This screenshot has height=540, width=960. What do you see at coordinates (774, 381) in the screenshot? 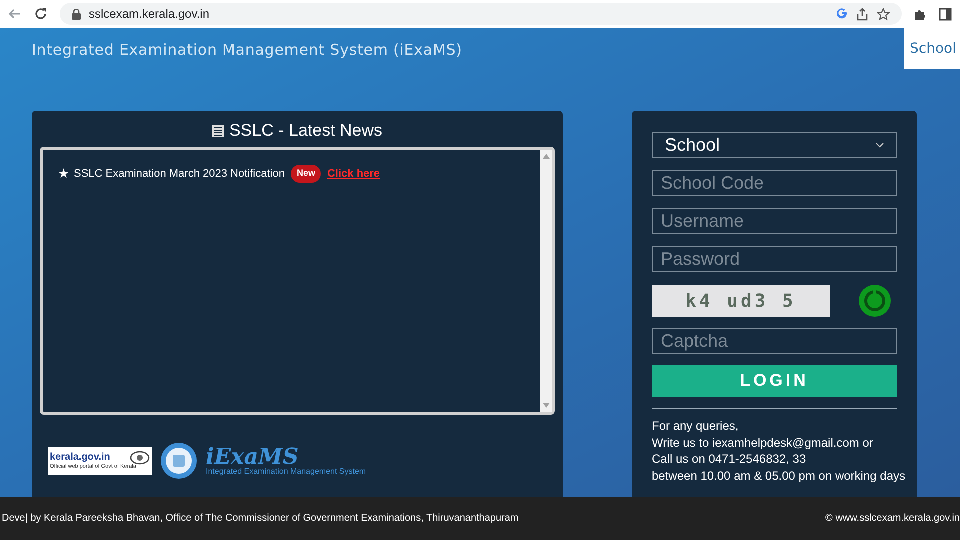
I see `login-button: LOGIN` at bounding box center [774, 381].